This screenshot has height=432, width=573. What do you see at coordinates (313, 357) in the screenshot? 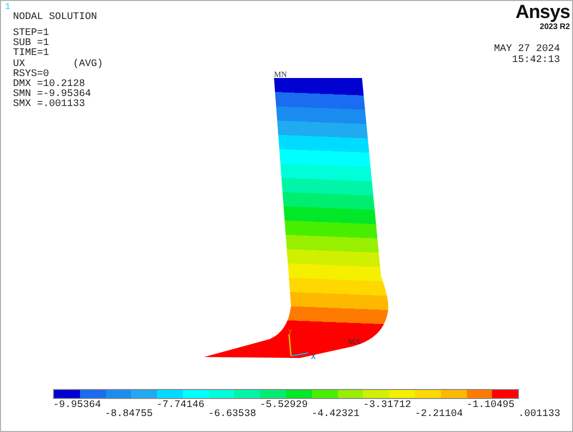
I see `axis-label: X` at bounding box center [313, 357].